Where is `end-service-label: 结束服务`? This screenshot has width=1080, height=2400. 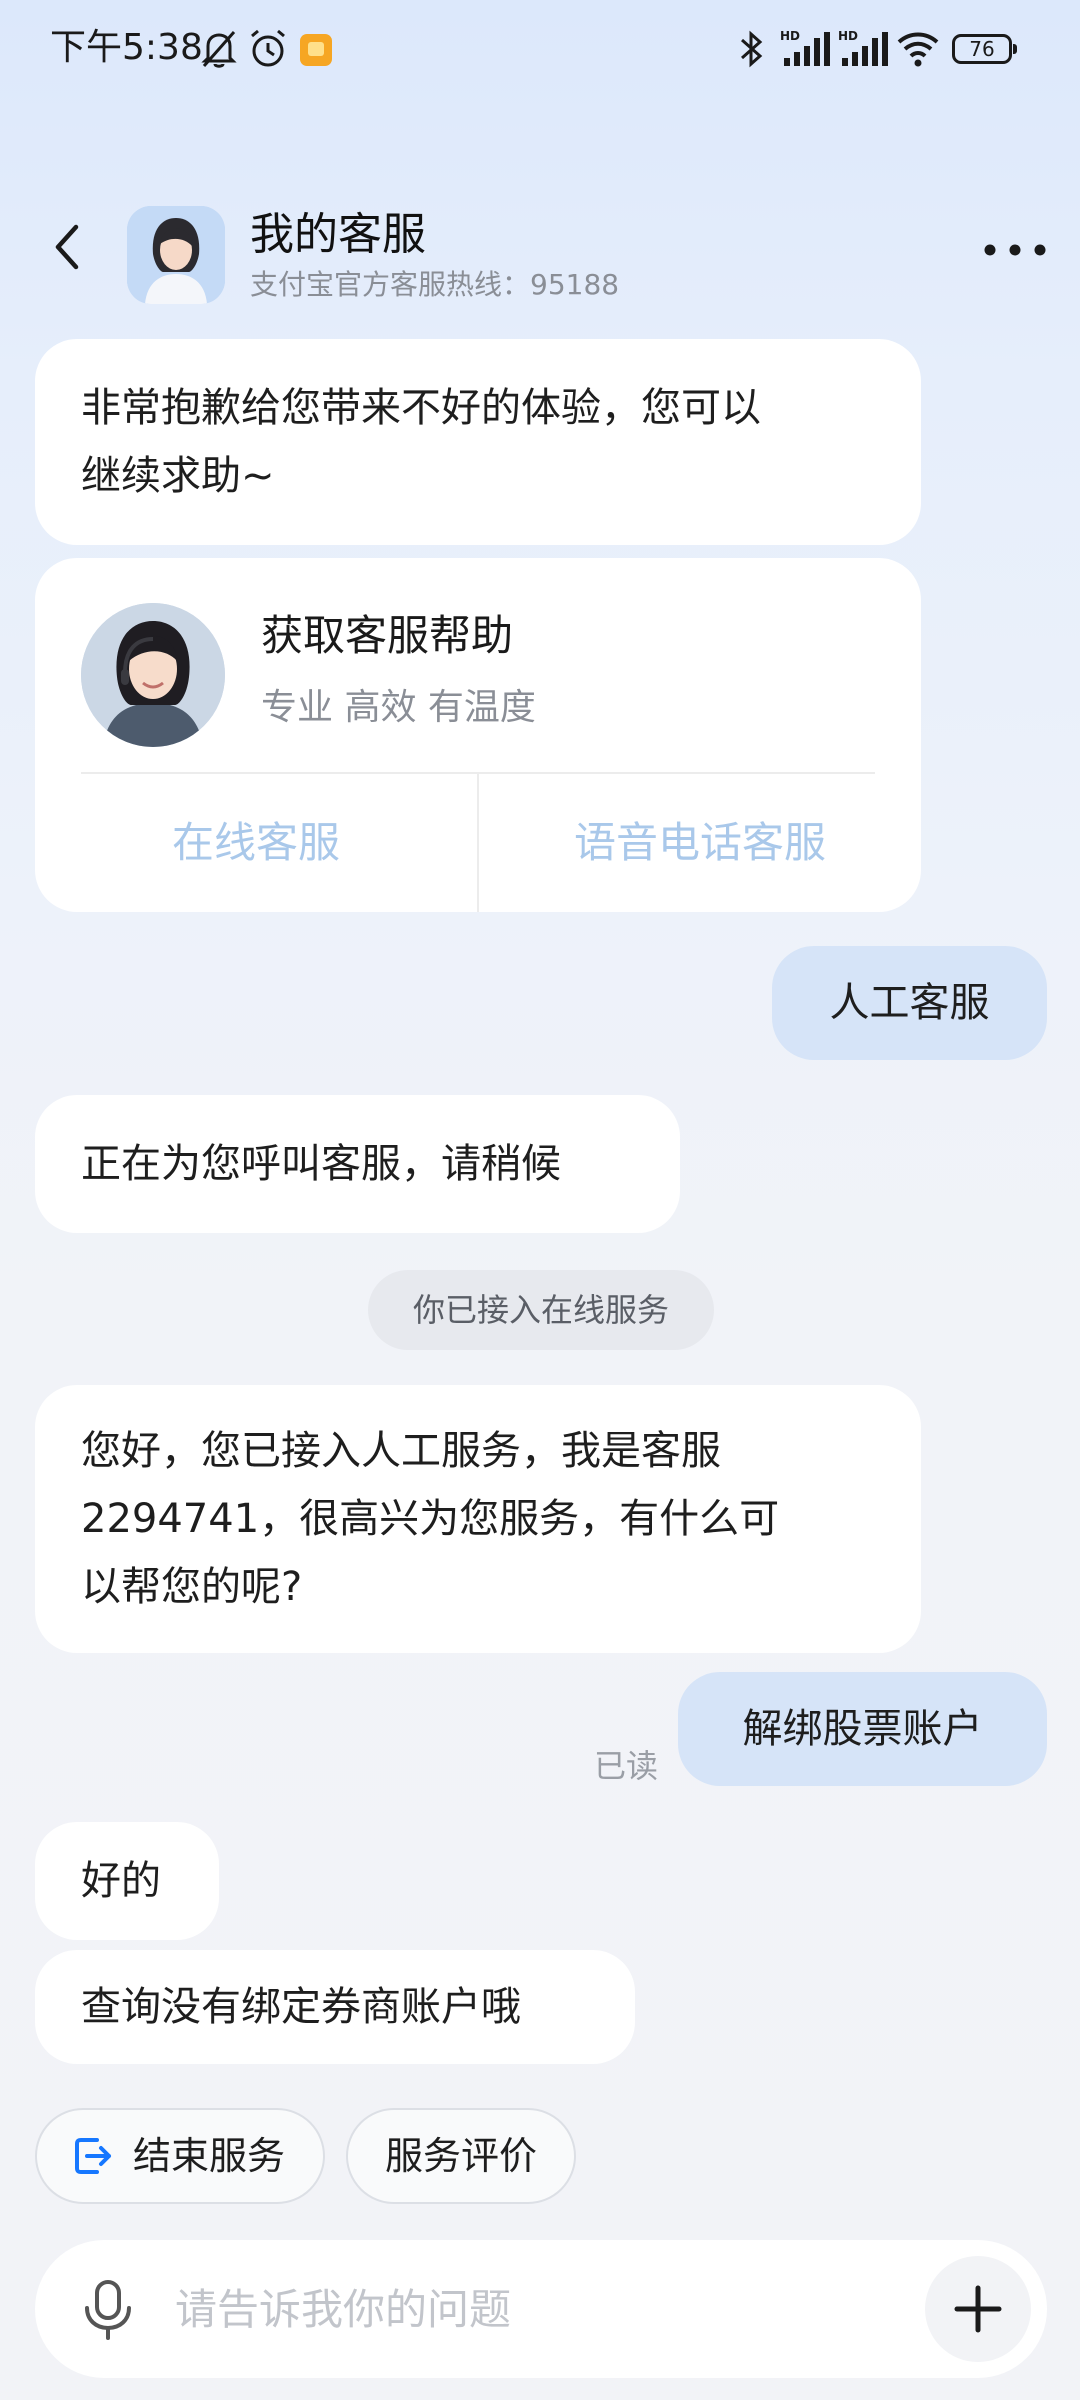 end-service-label: 结束服务 is located at coordinates (209, 2156).